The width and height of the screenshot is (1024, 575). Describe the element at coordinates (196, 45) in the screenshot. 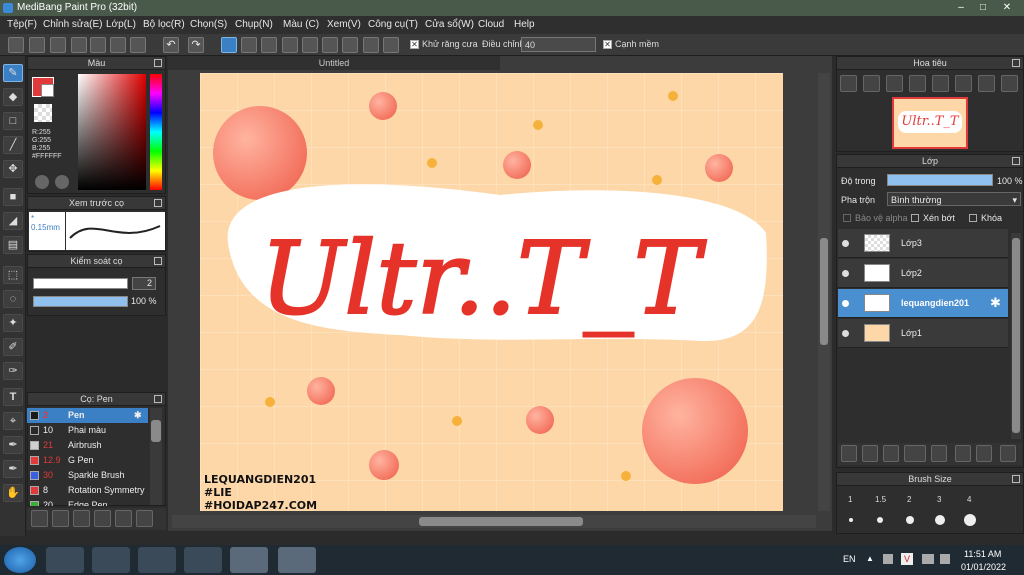

I see `redo-icon: ↷` at that location.